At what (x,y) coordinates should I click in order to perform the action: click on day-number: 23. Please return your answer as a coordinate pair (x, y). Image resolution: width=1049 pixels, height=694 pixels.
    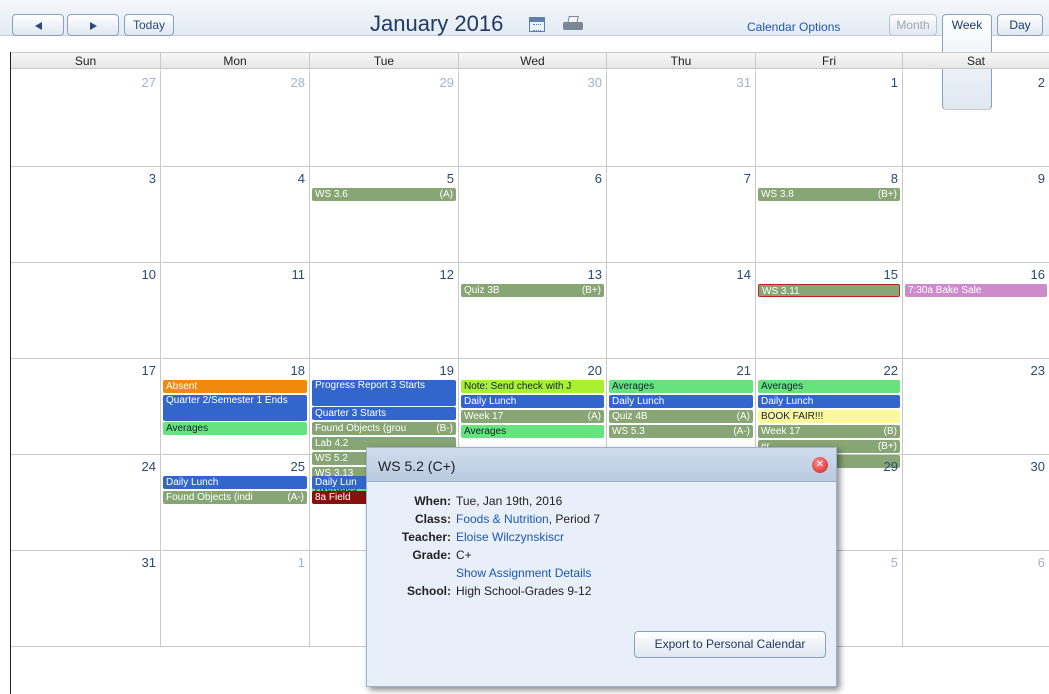
    Looking at the image, I should click on (1038, 370).